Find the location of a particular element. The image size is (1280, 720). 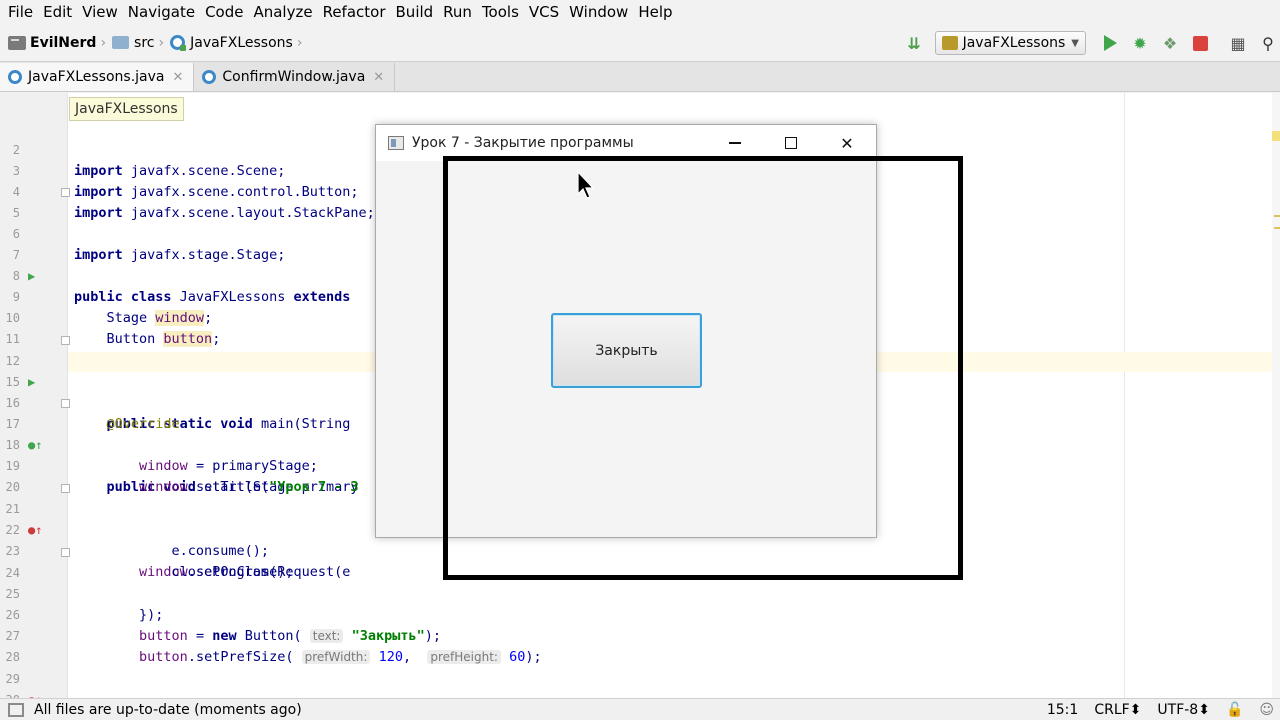

run-config-label: JavaFXLessons is located at coordinates (1014, 43).